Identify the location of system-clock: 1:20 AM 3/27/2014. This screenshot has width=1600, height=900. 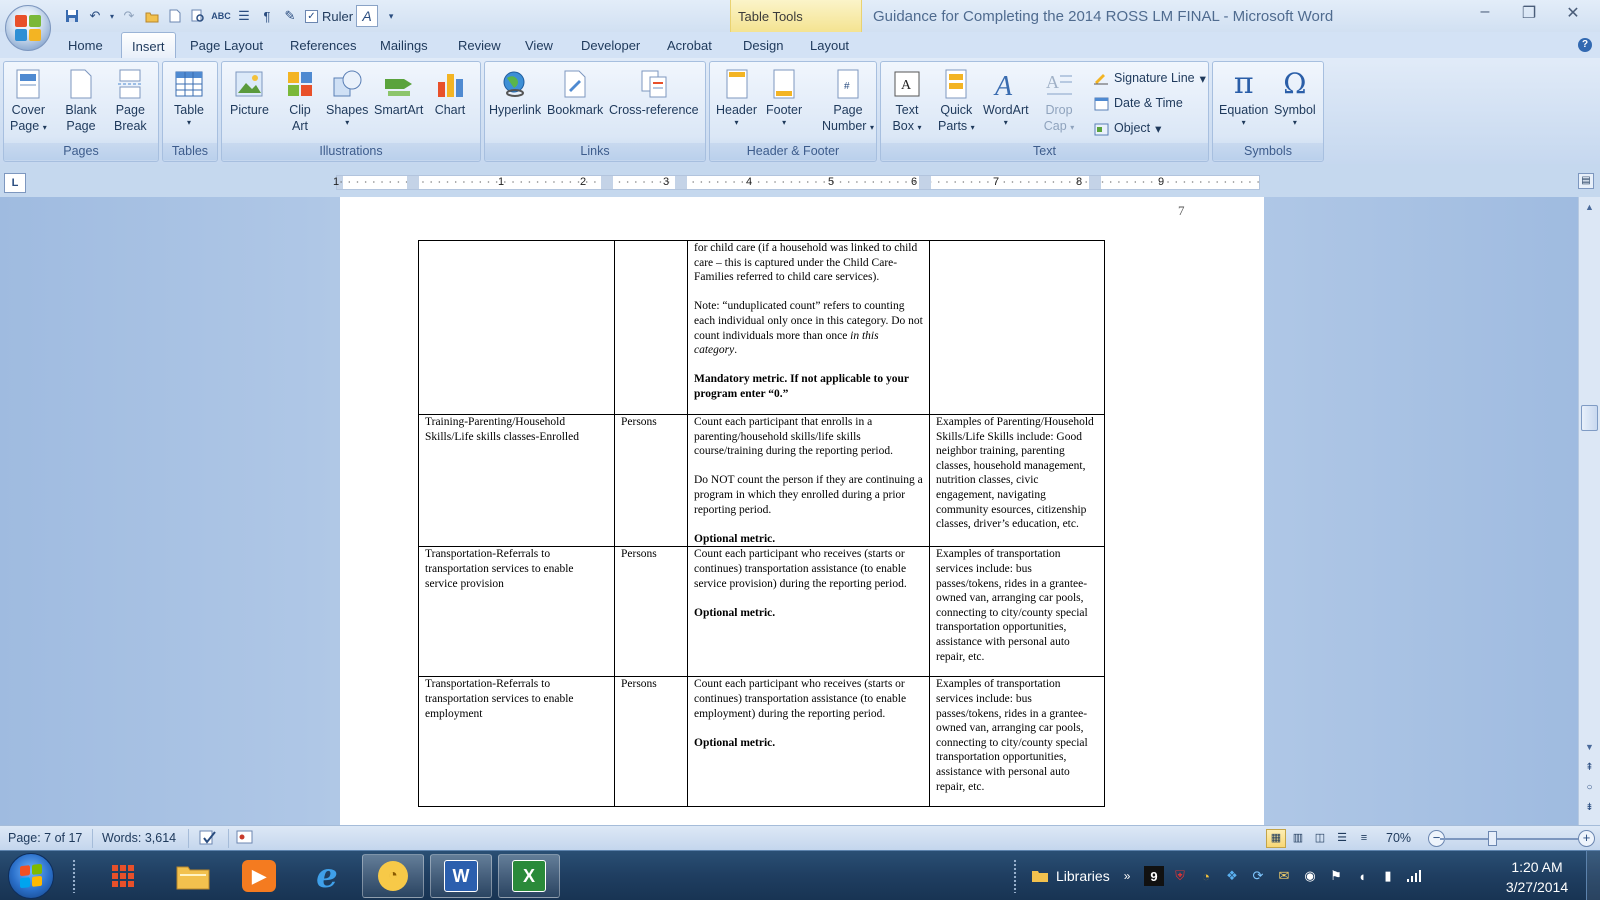
(1537, 877).